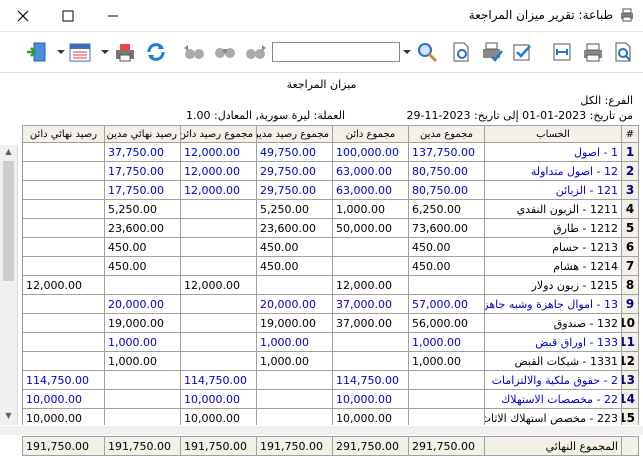 The height and width of the screenshot is (458, 643). What do you see at coordinates (370, 134) in the screenshot?
I see `col-header-total-credit: مجموع دائن` at bounding box center [370, 134].